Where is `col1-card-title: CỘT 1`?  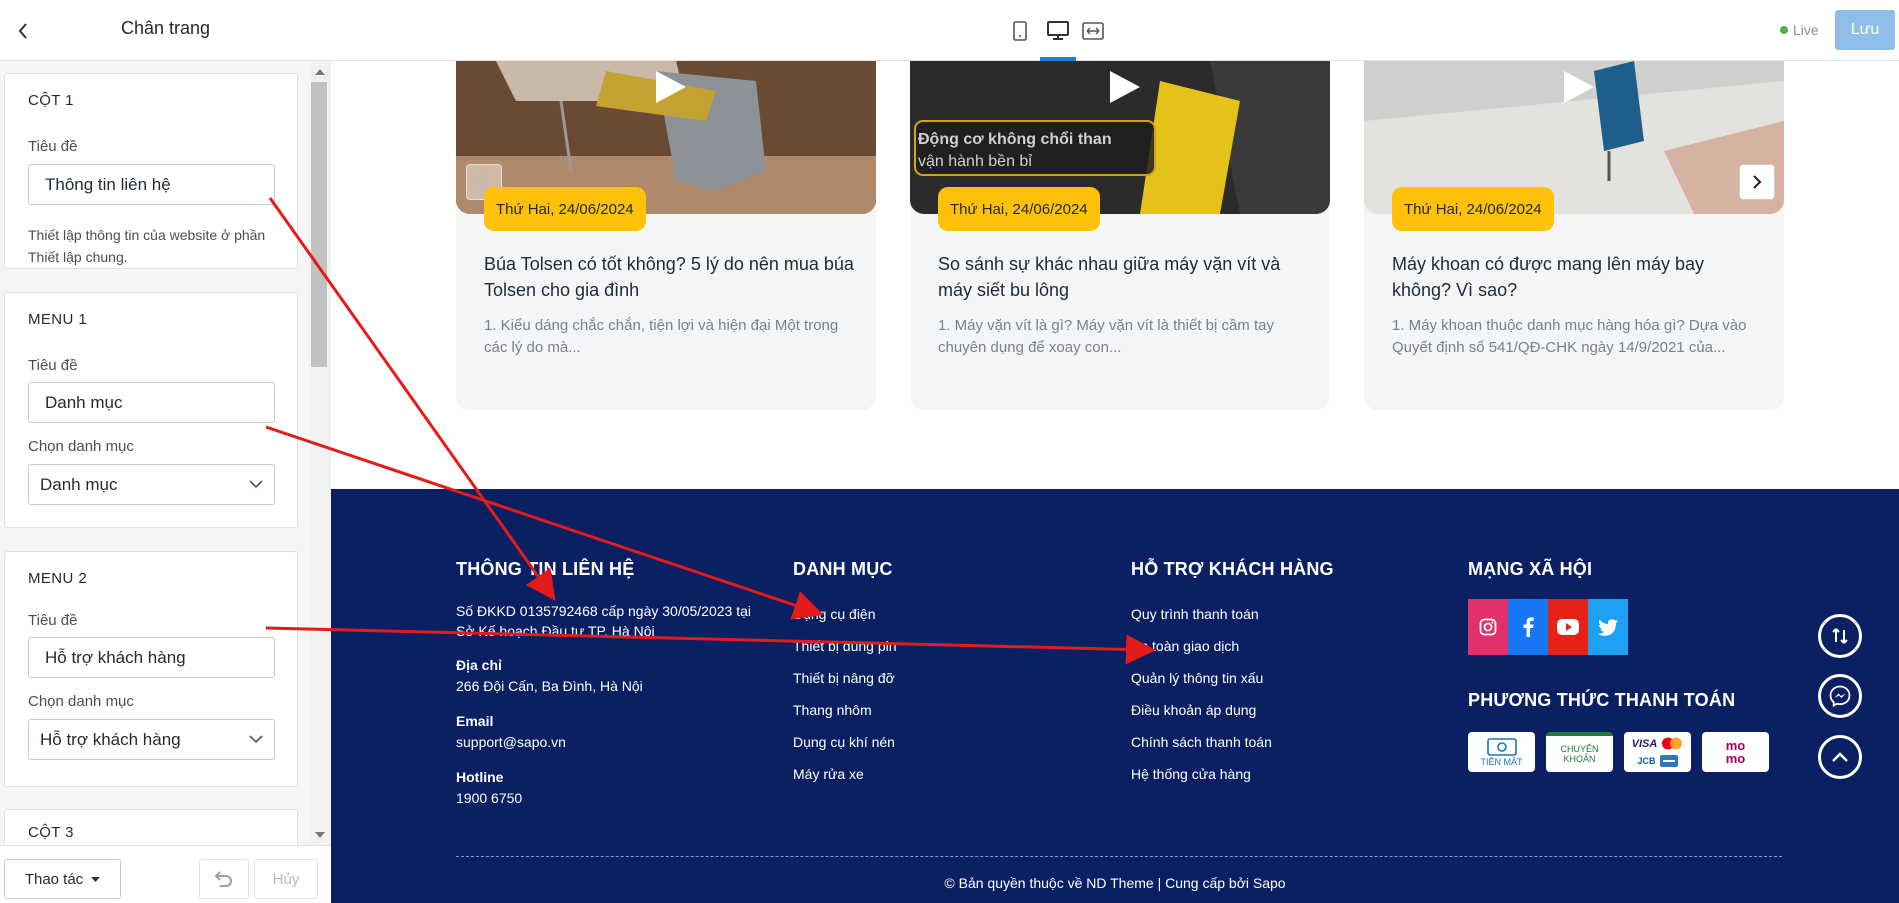 col1-card-title: CỘT 1 is located at coordinates (51, 100).